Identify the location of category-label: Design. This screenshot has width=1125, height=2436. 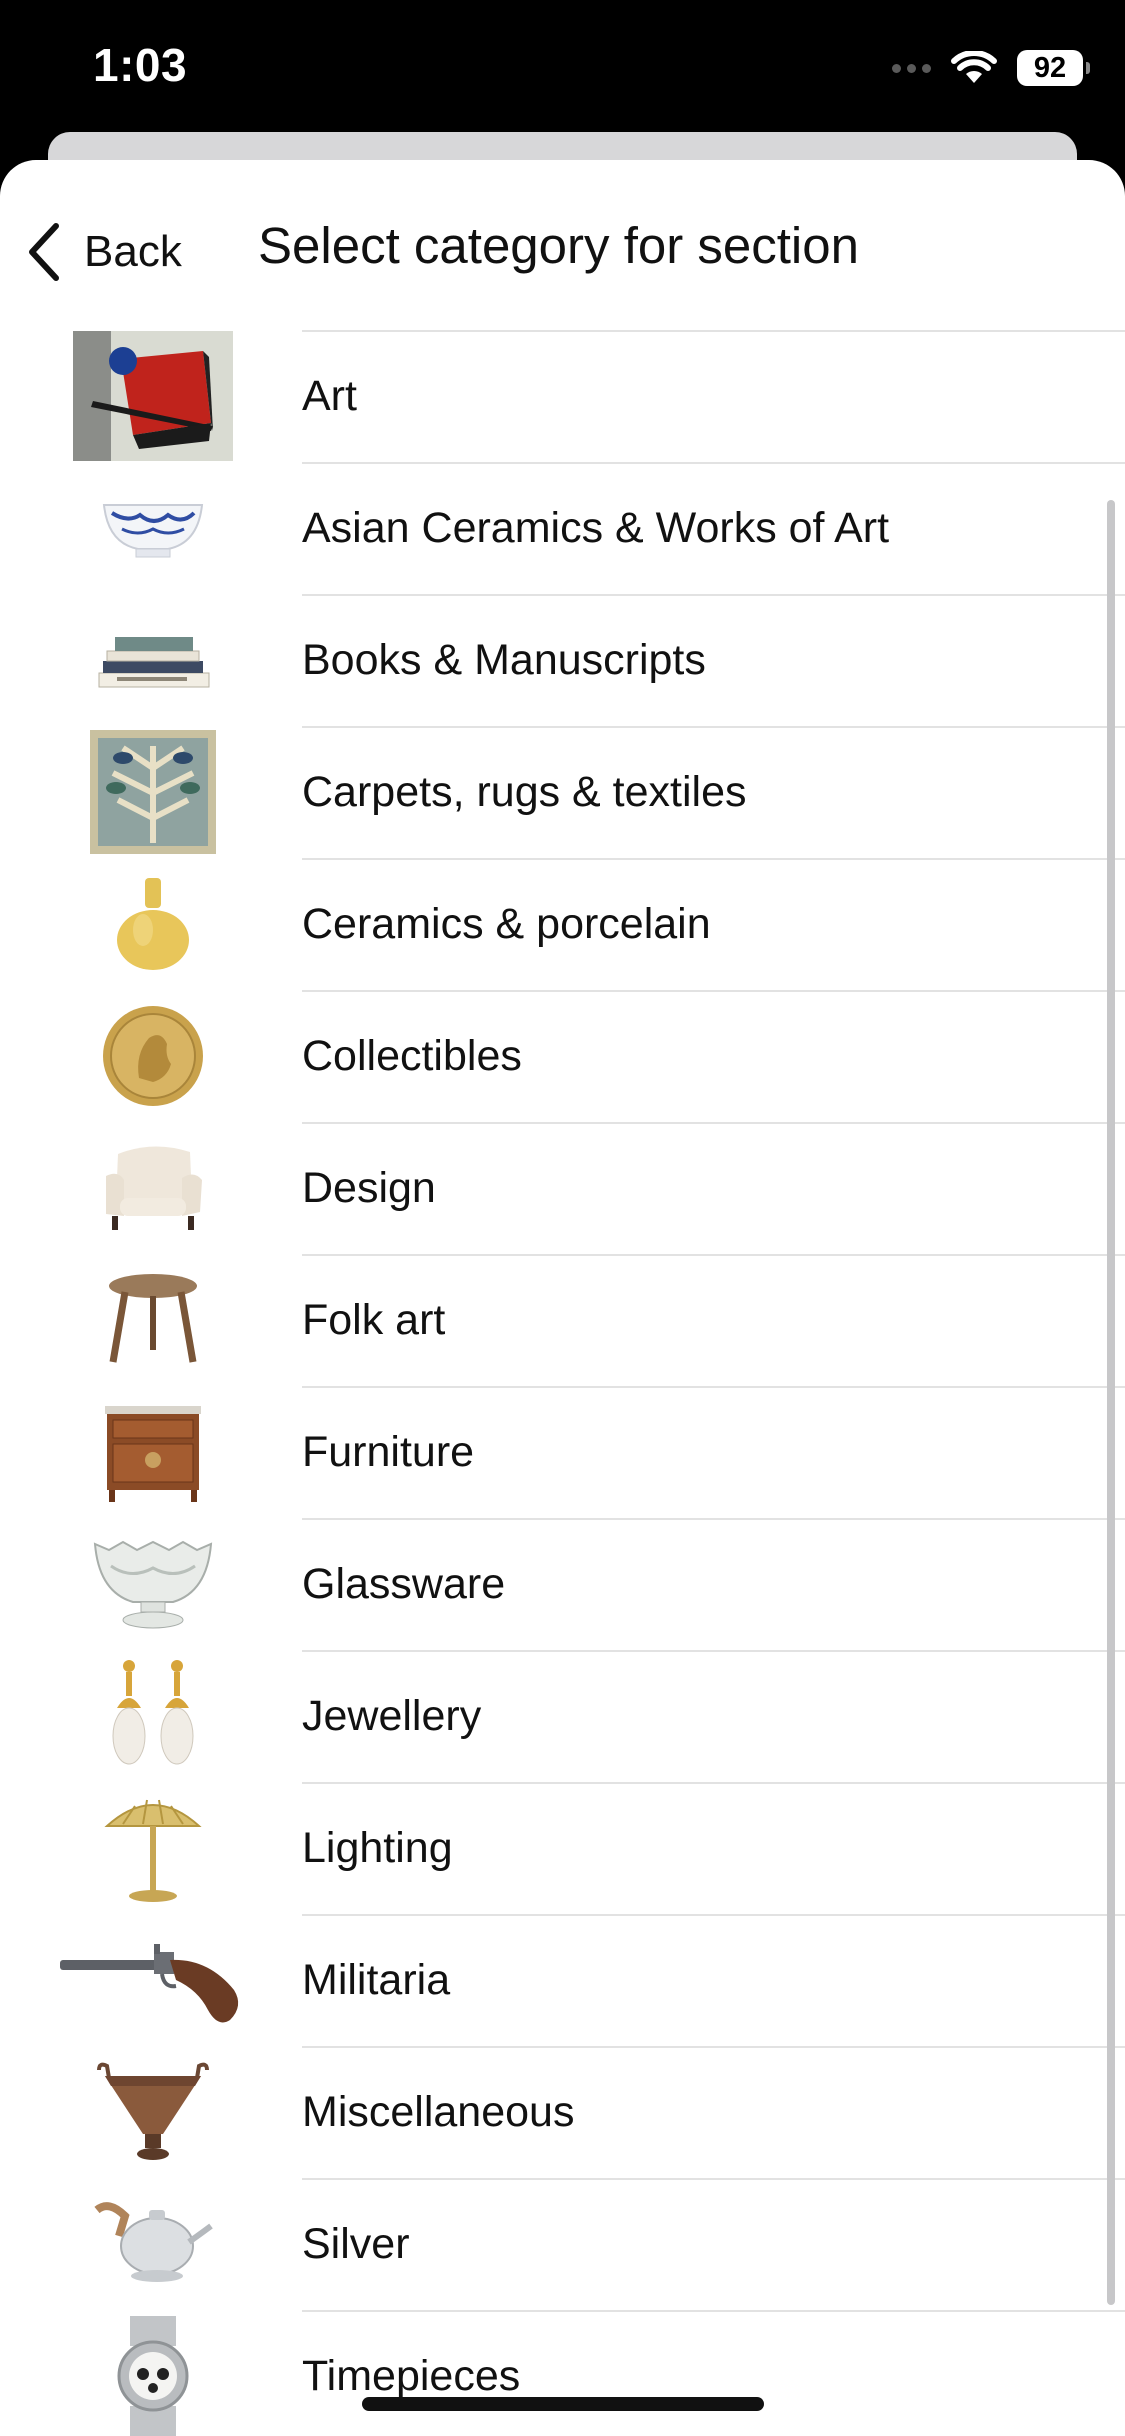
(369, 1188).